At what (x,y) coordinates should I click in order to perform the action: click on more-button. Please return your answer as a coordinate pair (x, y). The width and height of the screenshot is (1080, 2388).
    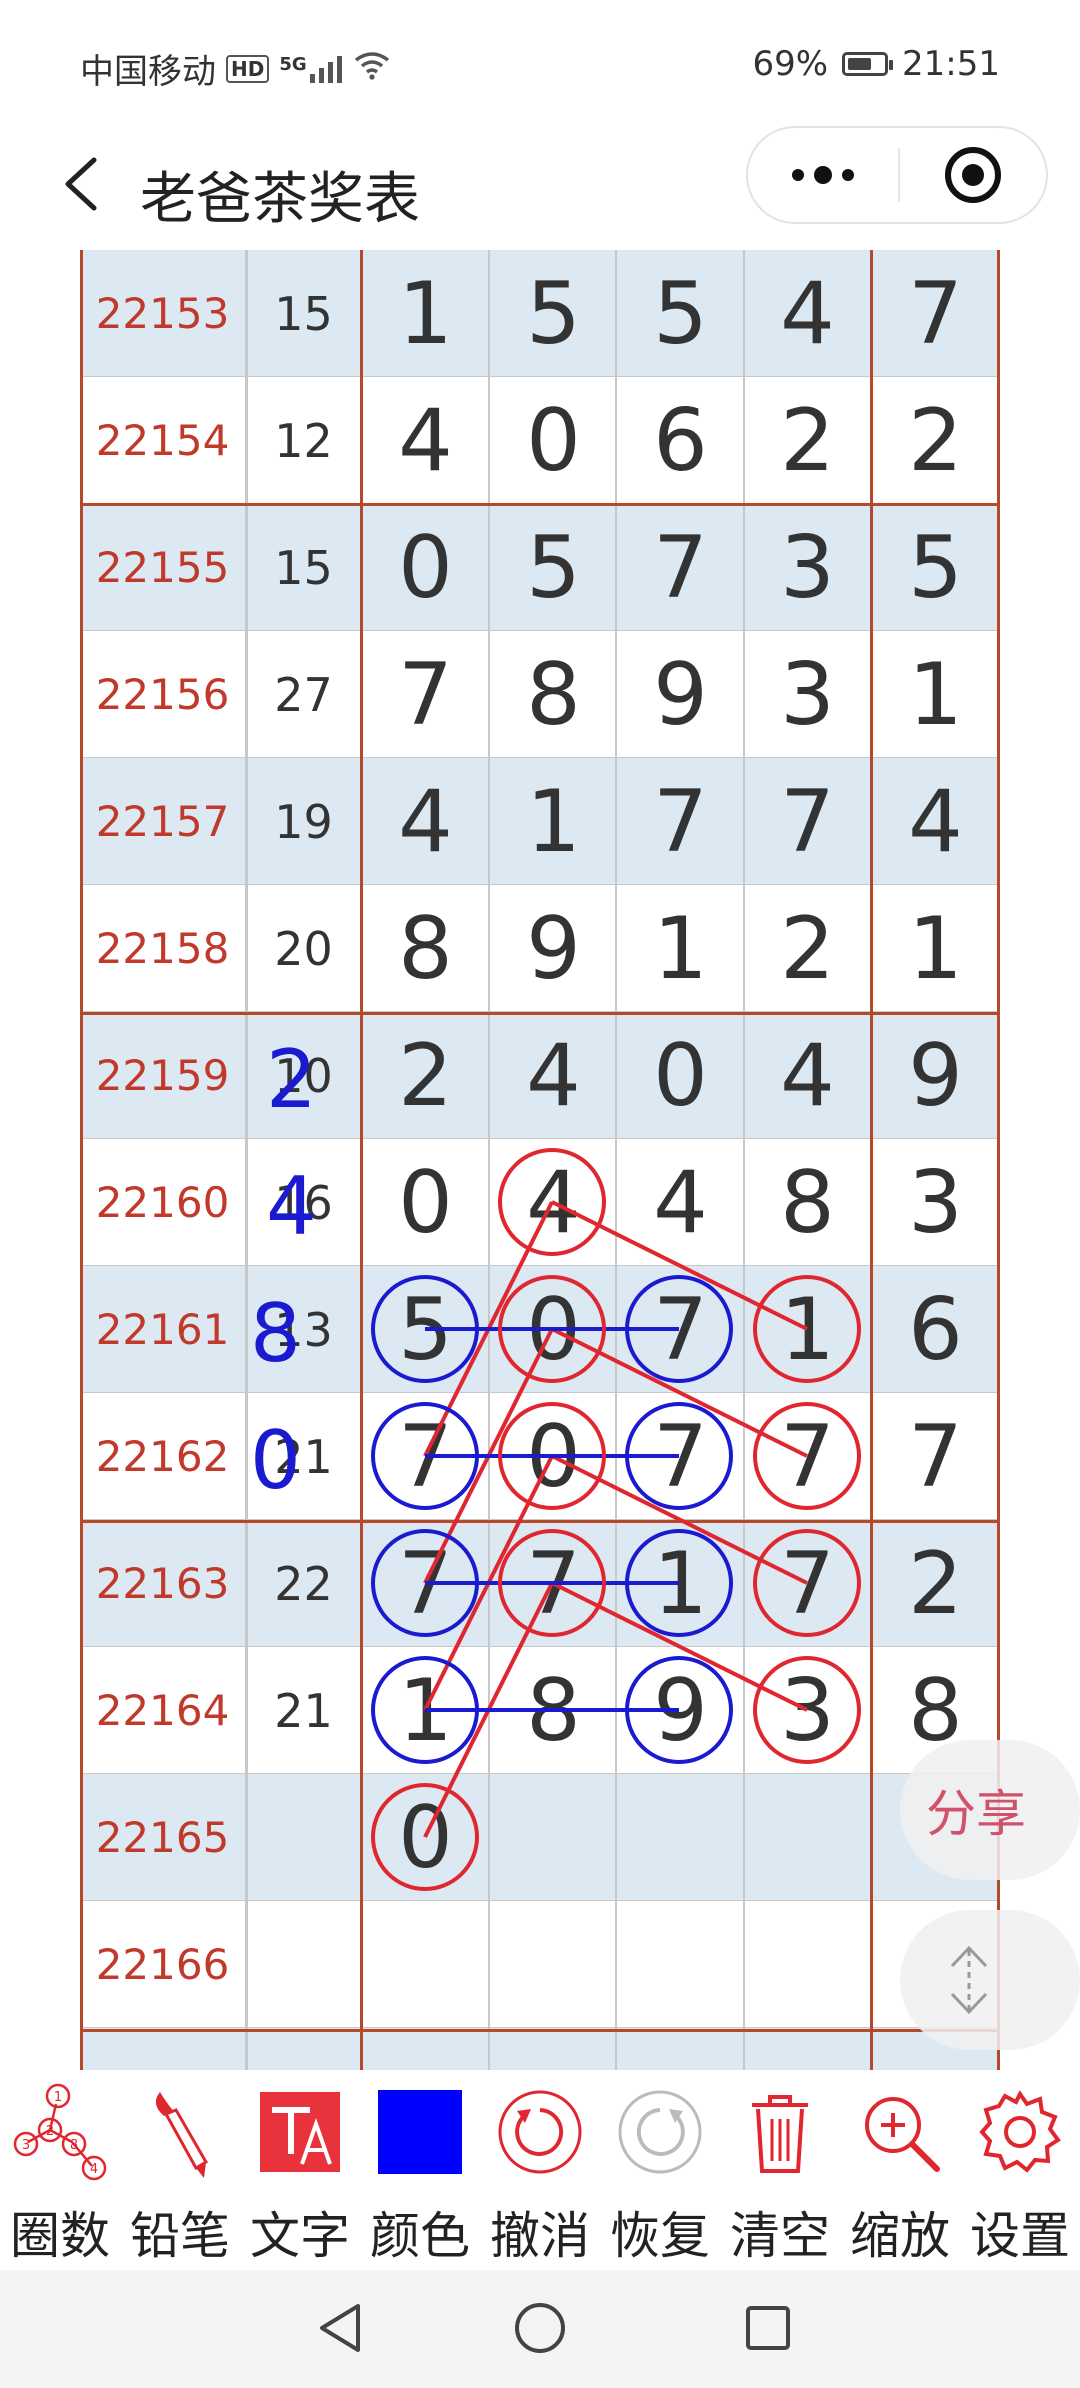
    Looking at the image, I should click on (823, 175).